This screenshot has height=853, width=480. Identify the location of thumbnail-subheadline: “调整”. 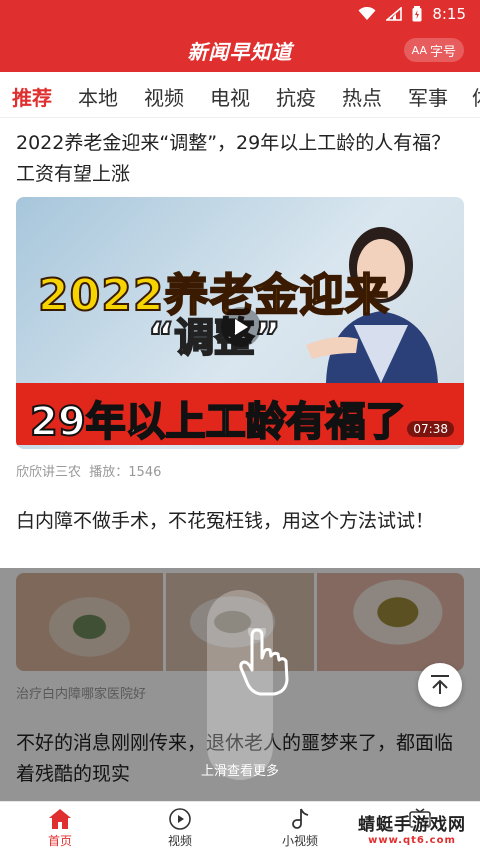
(214, 338).